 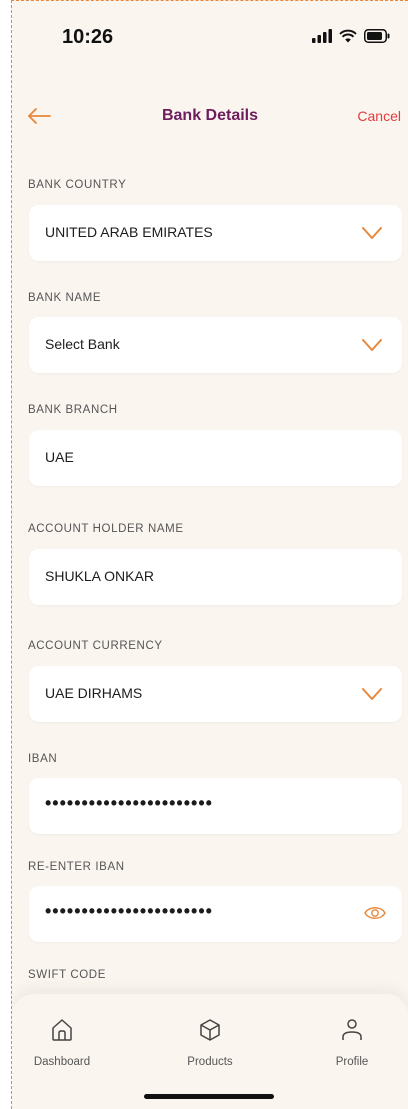 I want to click on home-icon, so click(x=62, y=1030).